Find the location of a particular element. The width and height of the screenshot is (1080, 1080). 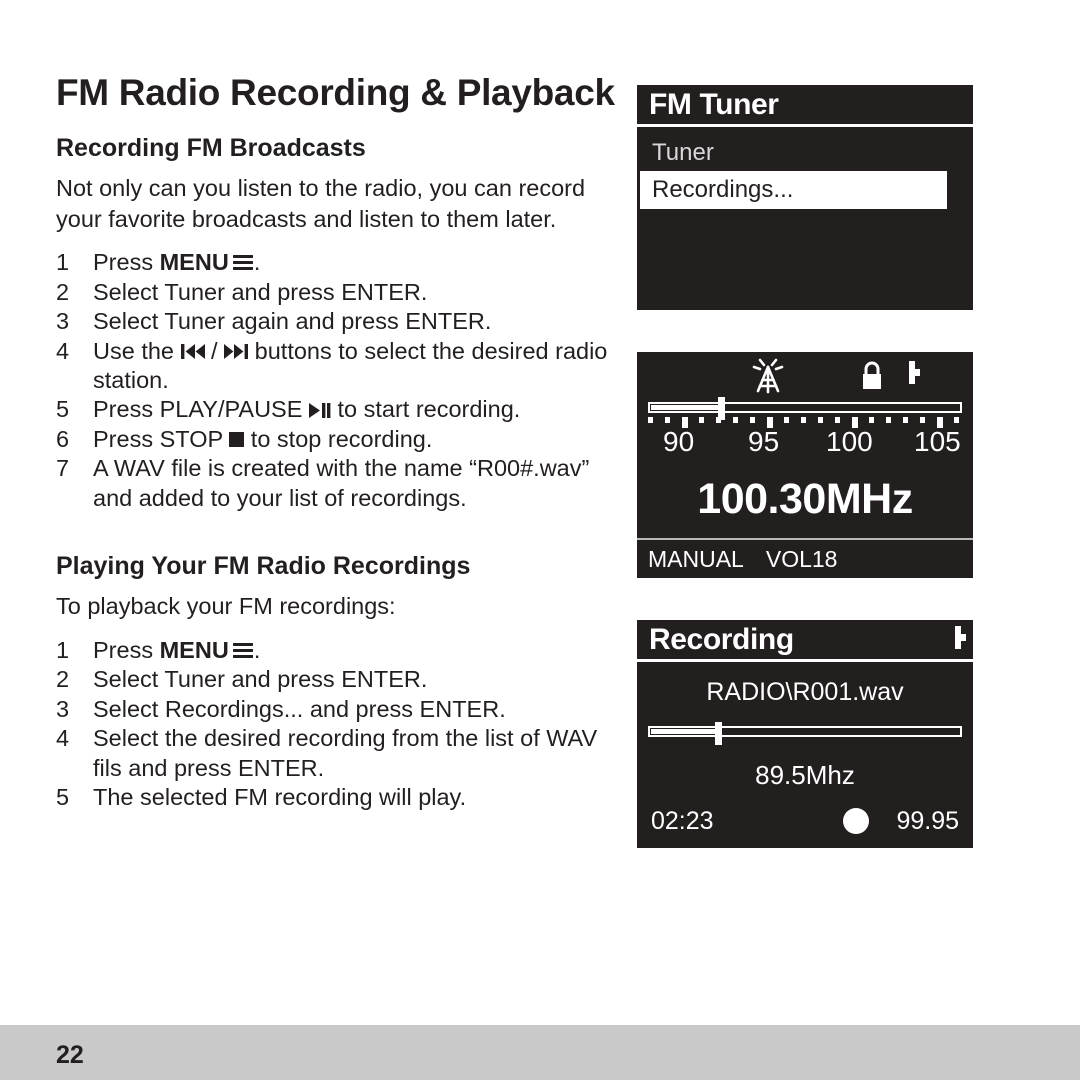

frequency-scale: 90 95 100 105 is located at coordinates (805, 436).